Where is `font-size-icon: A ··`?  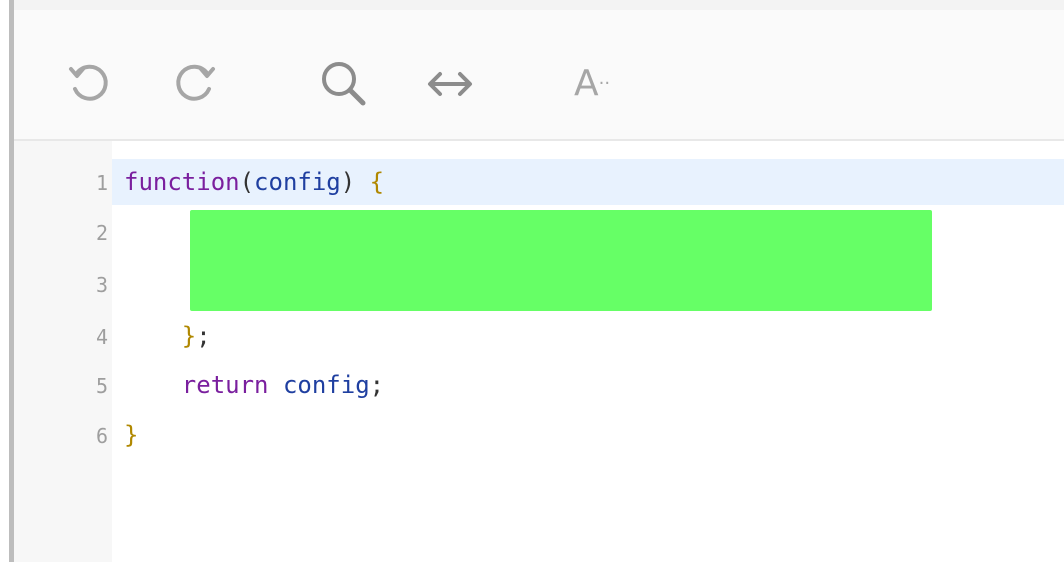 font-size-icon: A ·· is located at coordinates (592, 84).